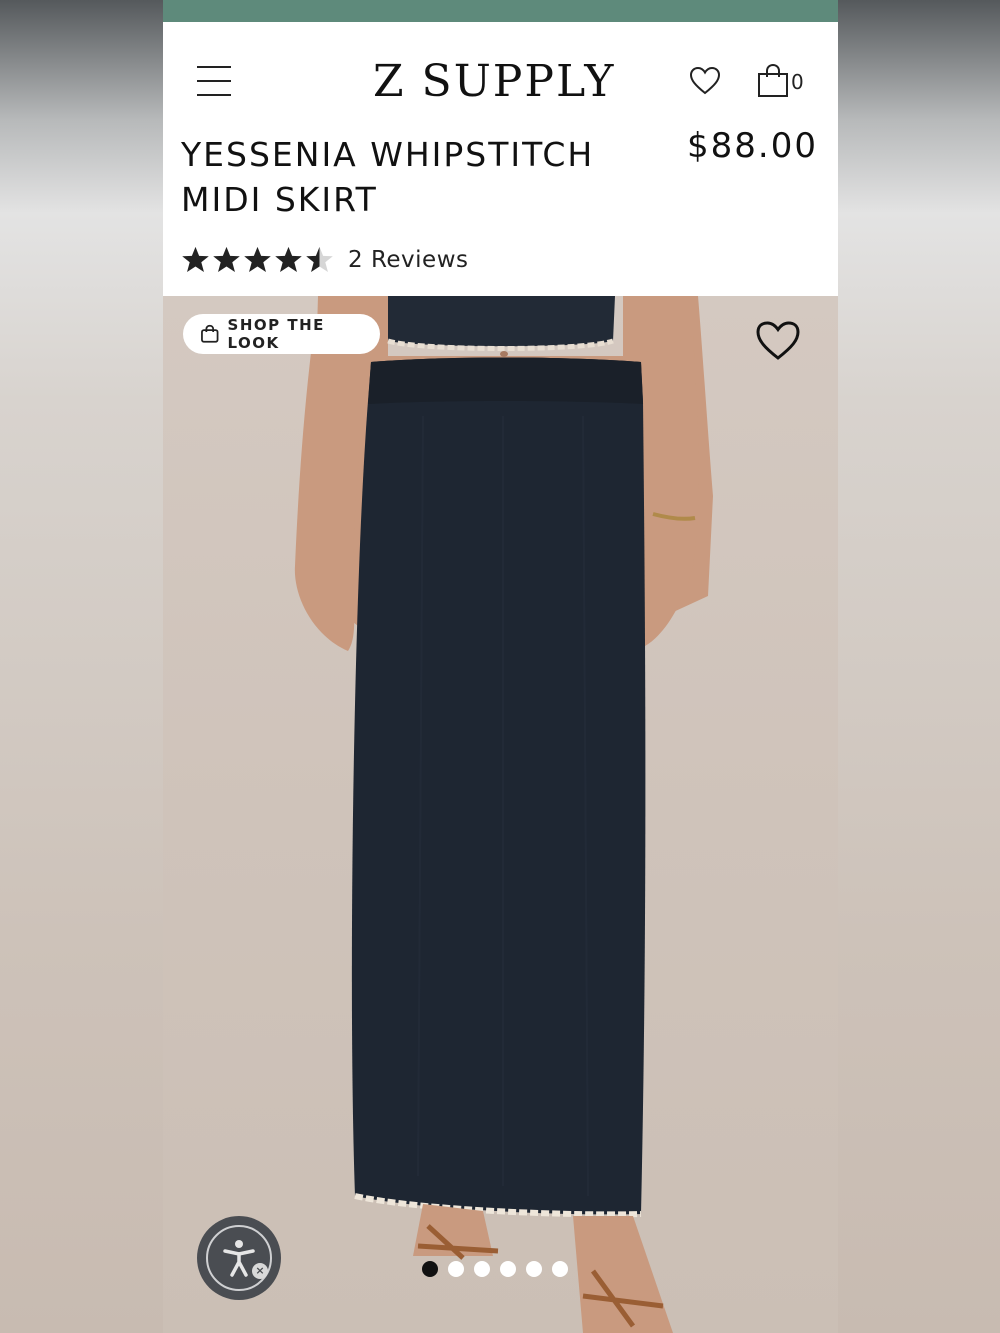  What do you see at coordinates (500, 11) in the screenshot?
I see `announcement-strip` at bounding box center [500, 11].